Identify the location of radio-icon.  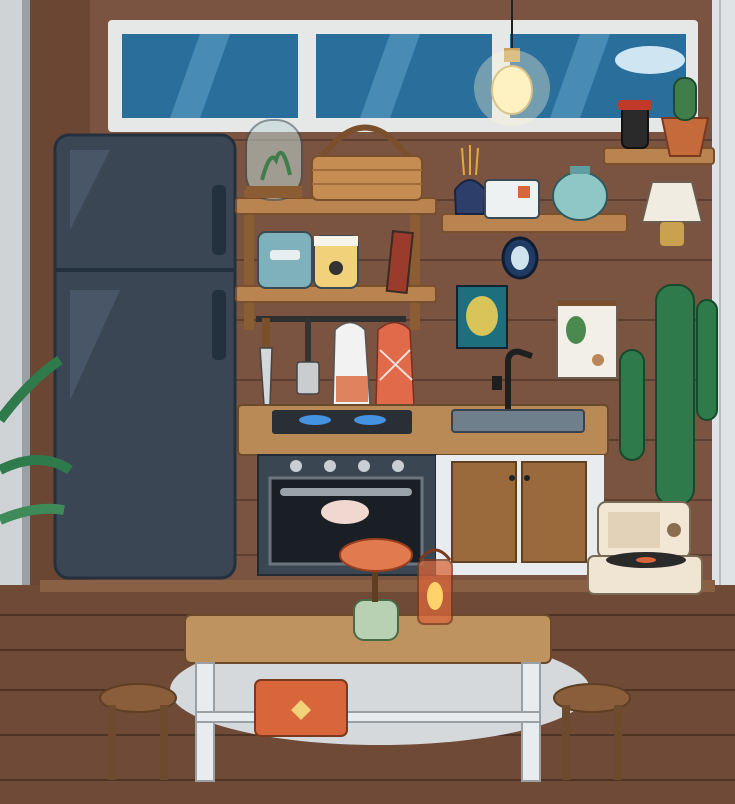
(644, 530).